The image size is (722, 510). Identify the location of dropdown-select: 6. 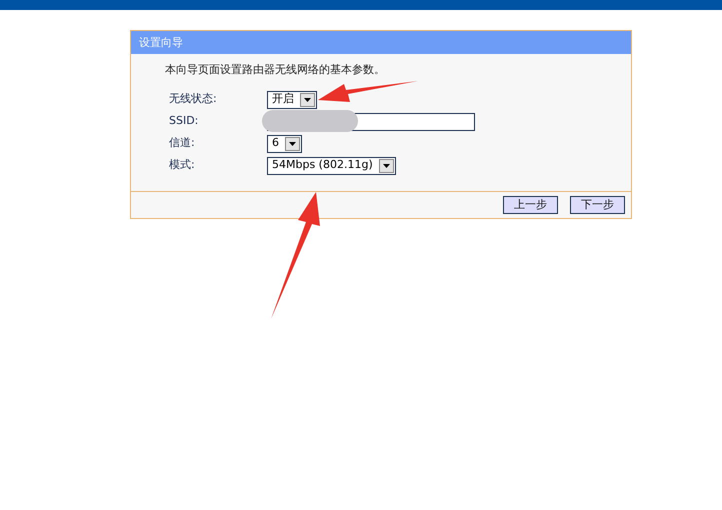
(284, 143).